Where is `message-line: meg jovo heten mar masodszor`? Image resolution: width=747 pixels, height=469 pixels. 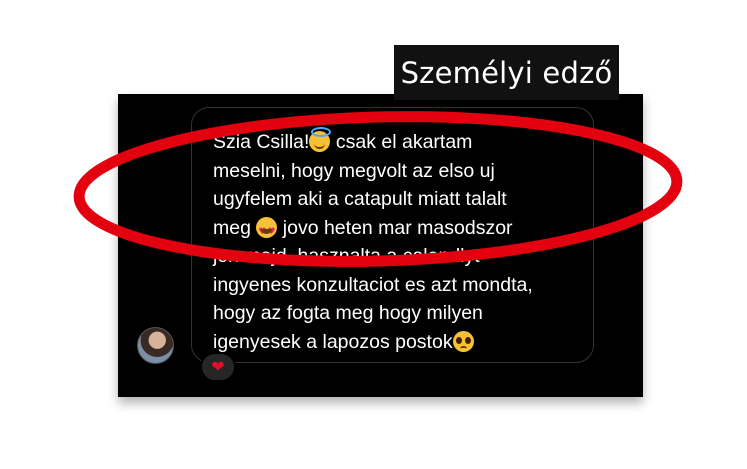 message-line: meg jovo heten mar masodszor is located at coordinates (399, 230).